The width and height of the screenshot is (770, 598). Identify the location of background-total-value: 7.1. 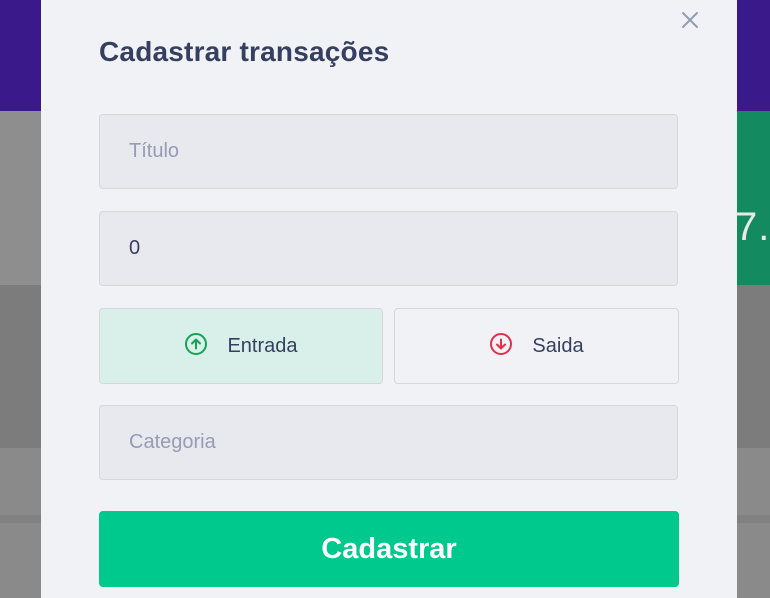
(753, 227).